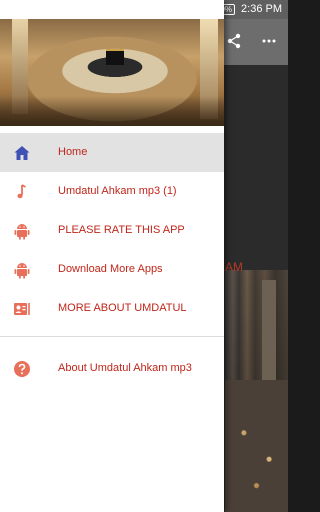 The width and height of the screenshot is (320, 512). I want to click on drawer-item-label: MORE ABOUT UMDATUL, so click(122, 308).